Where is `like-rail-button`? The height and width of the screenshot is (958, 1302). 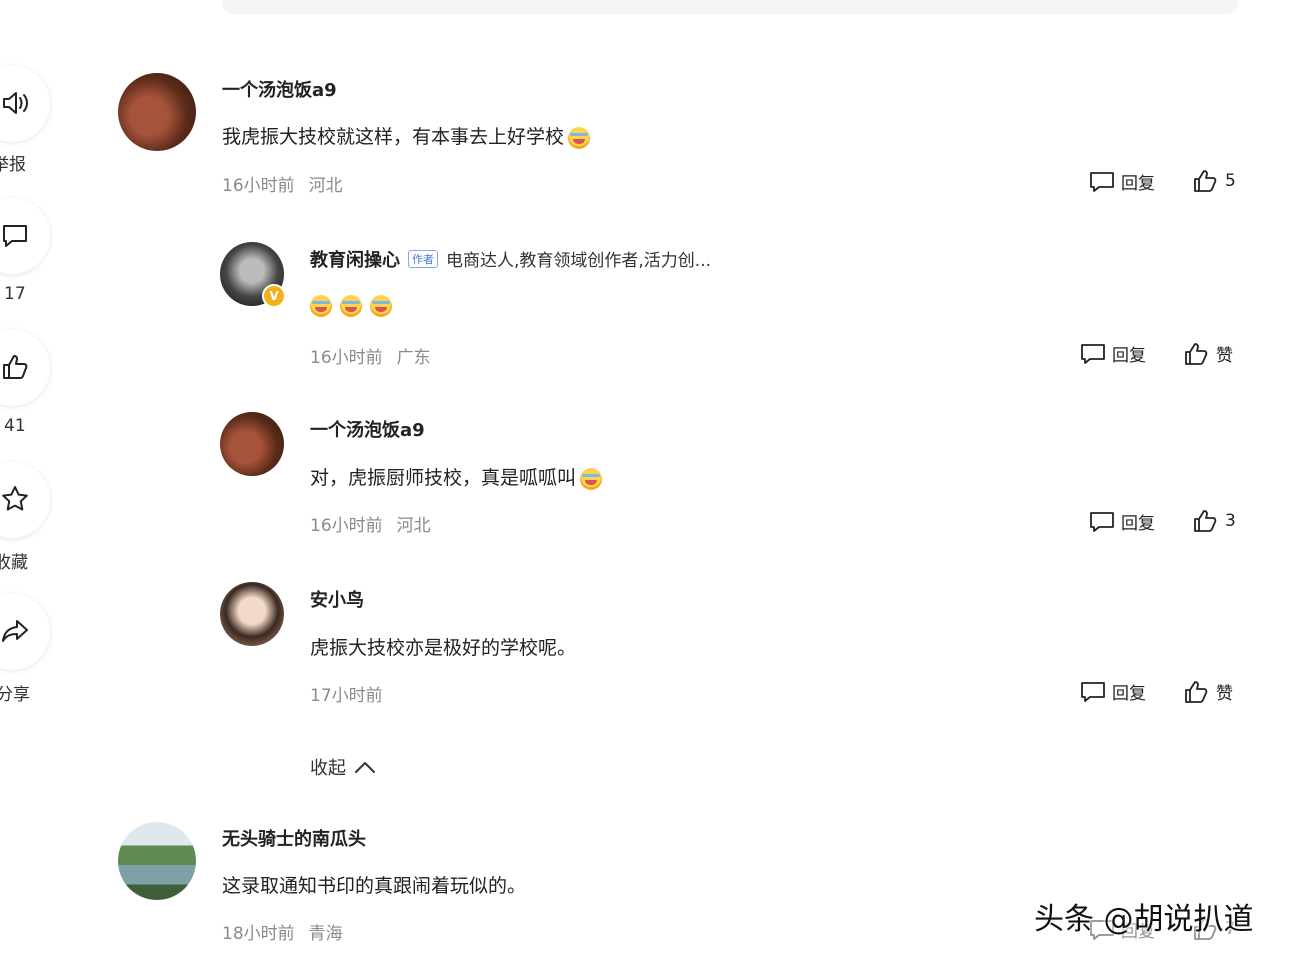
like-rail-button is located at coordinates (25, 368).